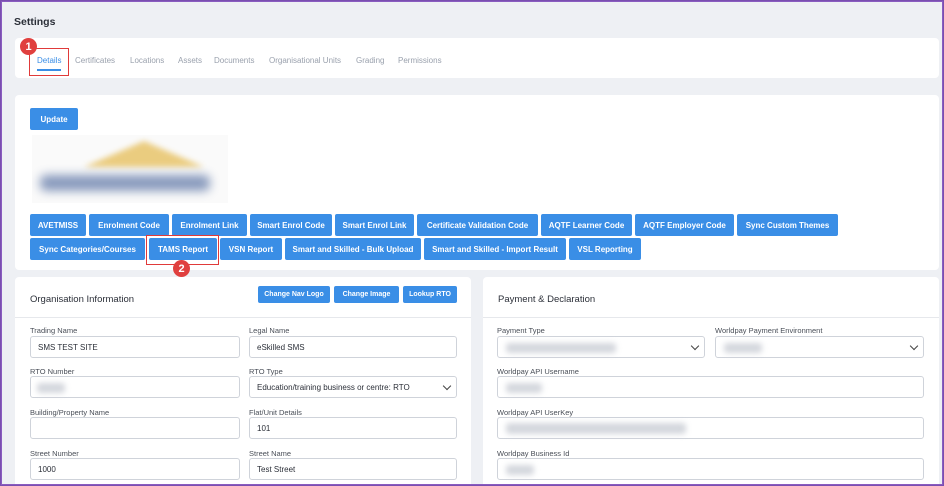 Image resolution: width=944 pixels, height=486 pixels. I want to click on street-number-label: Street Number, so click(54, 453).